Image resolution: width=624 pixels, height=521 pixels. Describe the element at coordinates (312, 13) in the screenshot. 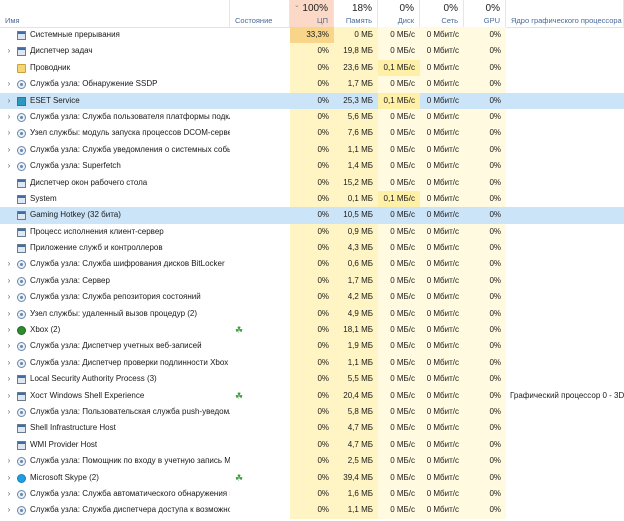

I see `column-header-cpu: ⌄ 100% ЦП` at that location.